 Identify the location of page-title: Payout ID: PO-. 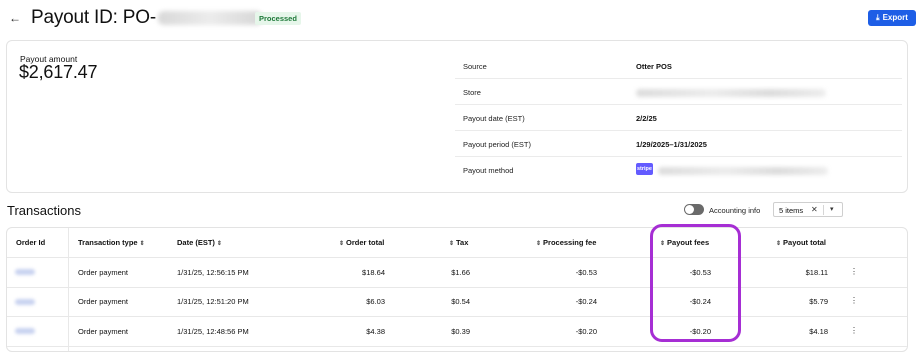
(146, 18).